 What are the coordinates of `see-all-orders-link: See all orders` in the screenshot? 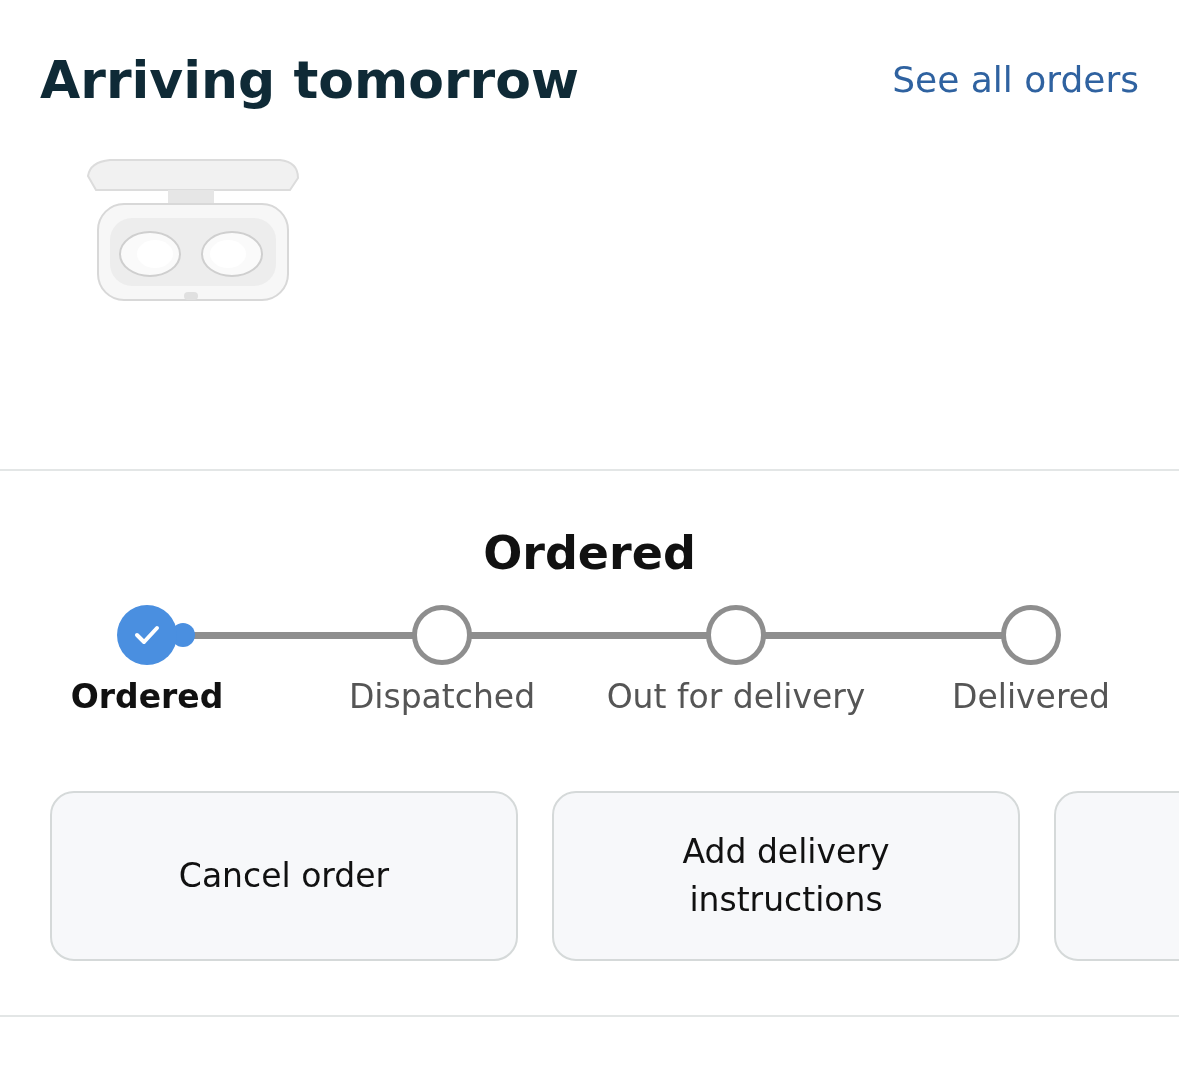 It's located at (1015, 80).